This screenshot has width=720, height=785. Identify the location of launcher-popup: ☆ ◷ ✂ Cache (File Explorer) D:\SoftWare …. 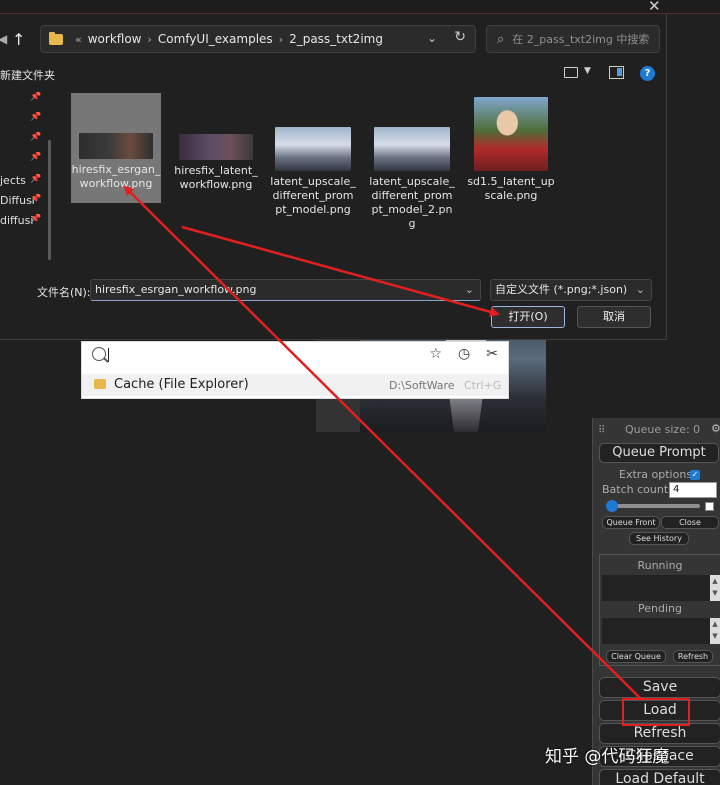
(295, 370).